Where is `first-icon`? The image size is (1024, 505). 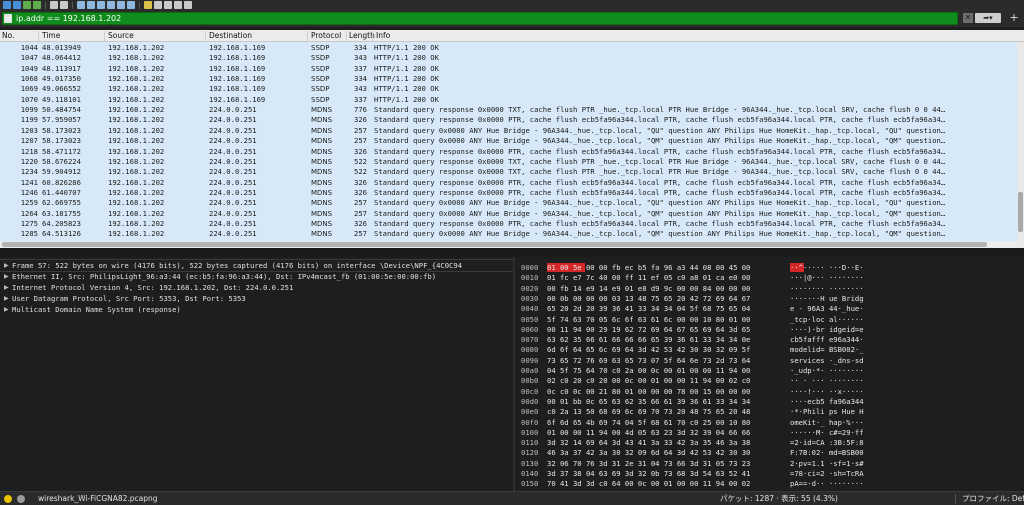 first-icon is located at coordinates (111, 5).